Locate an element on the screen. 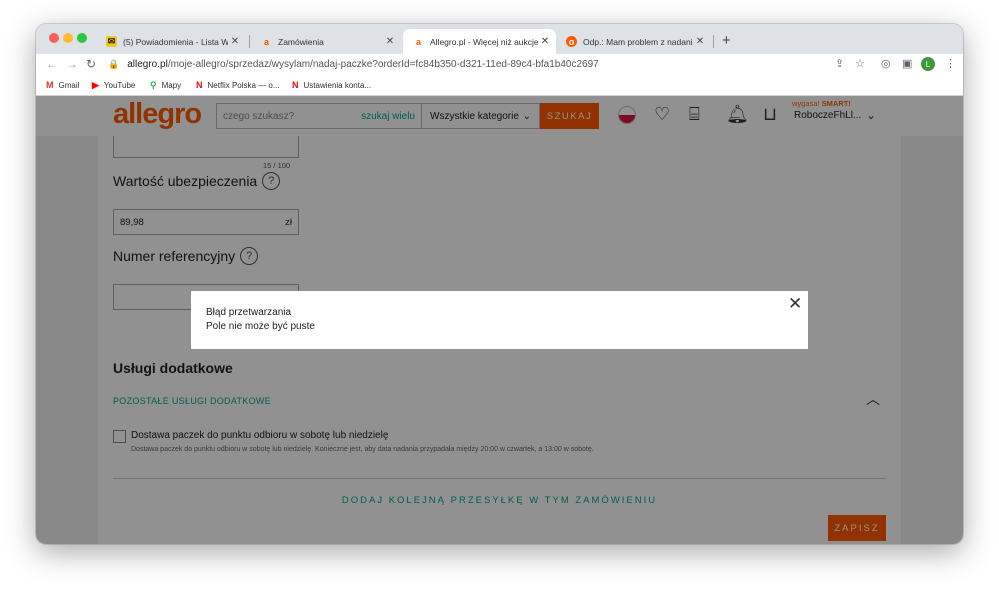 This screenshot has height=592, width=999. share-icon: ⇪ is located at coordinates (839, 63).